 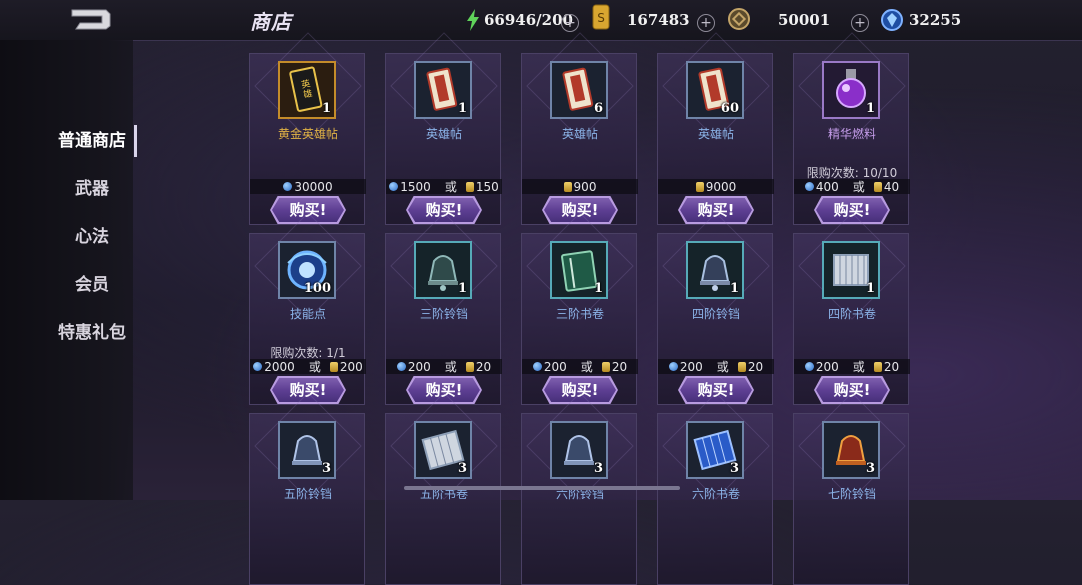 I want to click on sidebar: 普通商店 武器 心法 会员 特惠礼包, so click(x=68, y=270).